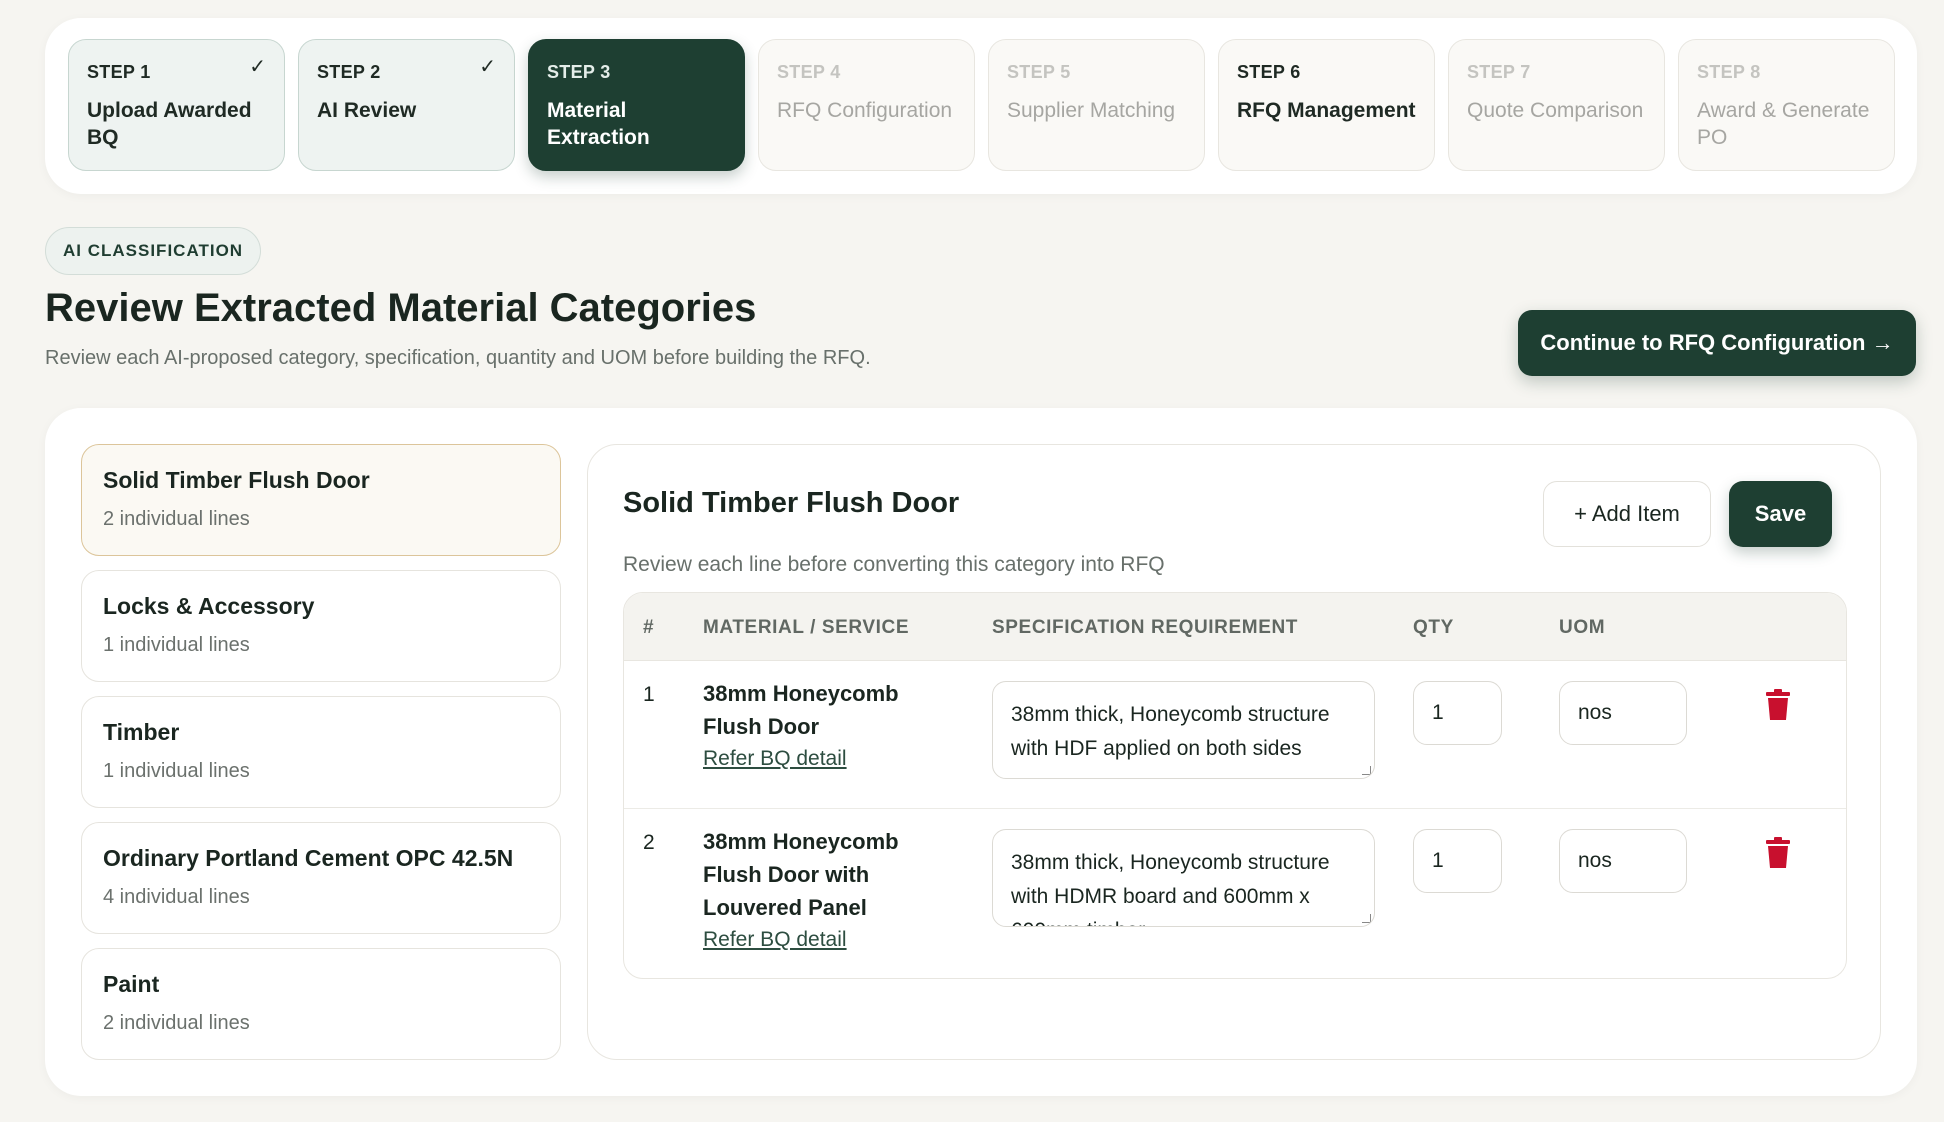 This screenshot has height=1122, width=1944. Describe the element at coordinates (141, 732) in the screenshot. I see `category-name: Timber` at that location.